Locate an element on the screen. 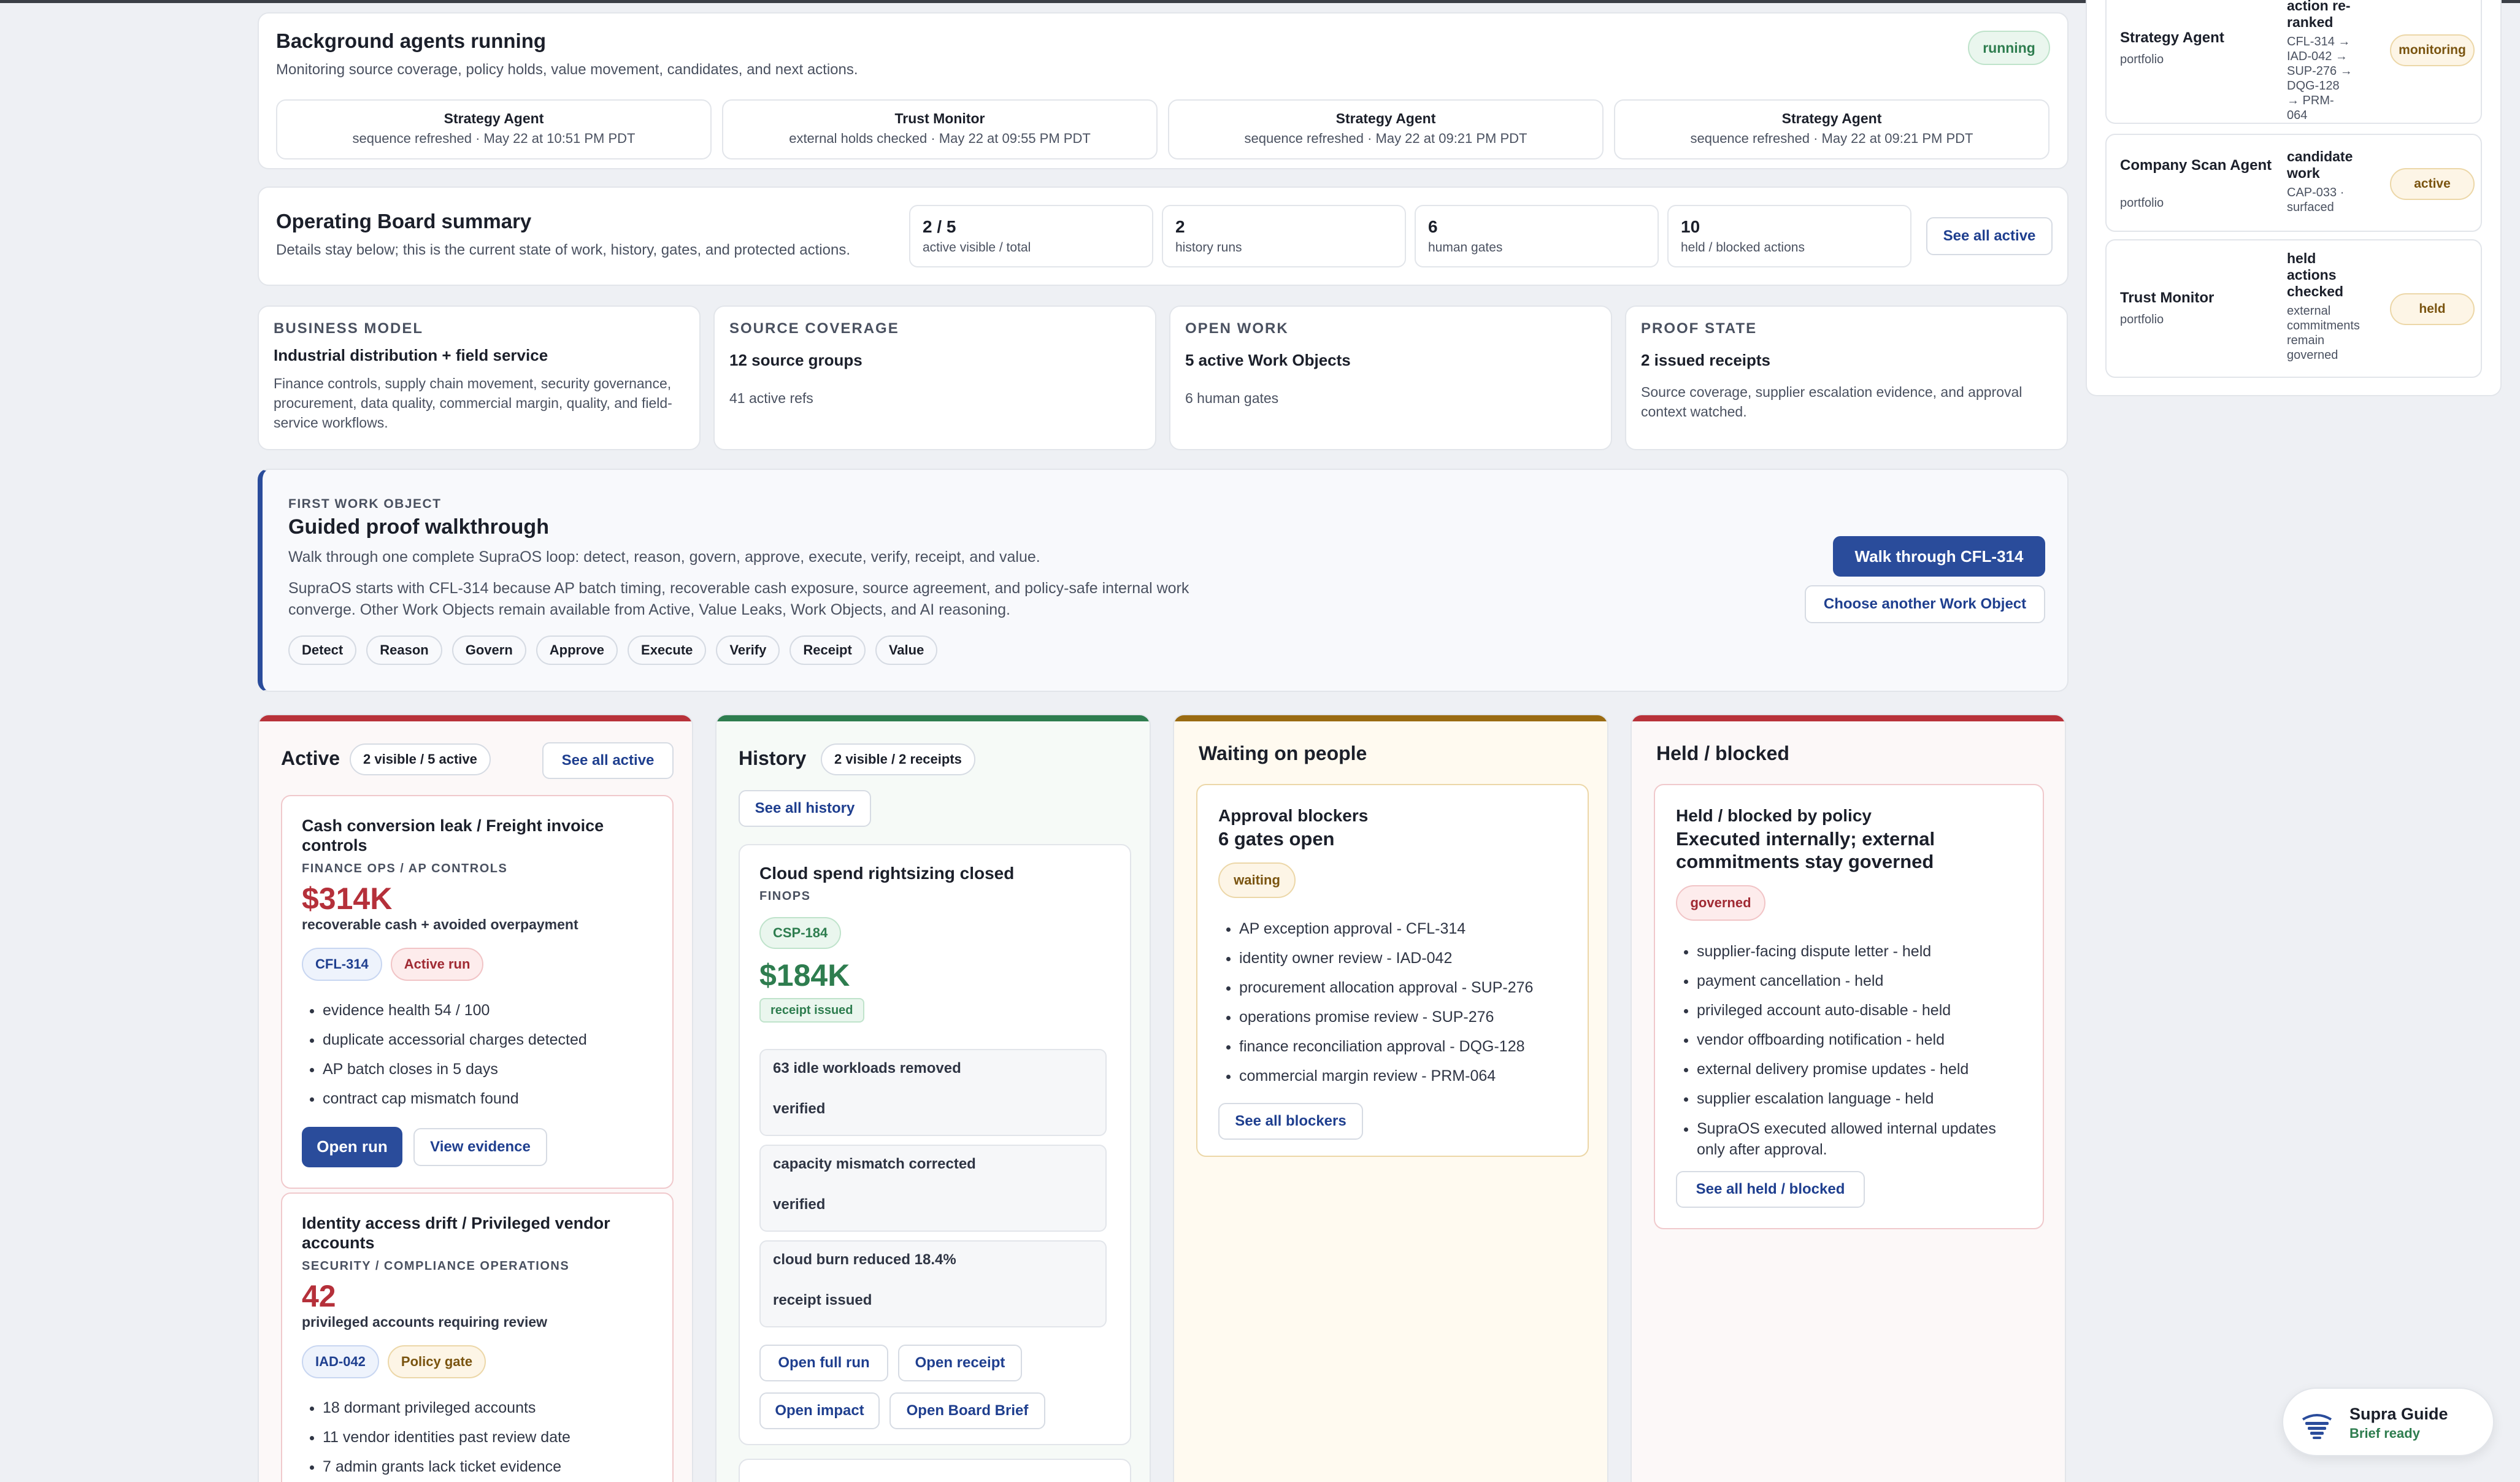 The height and width of the screenshot is (1482, 2520). history-run-card is located at coordinates (935, 1470).